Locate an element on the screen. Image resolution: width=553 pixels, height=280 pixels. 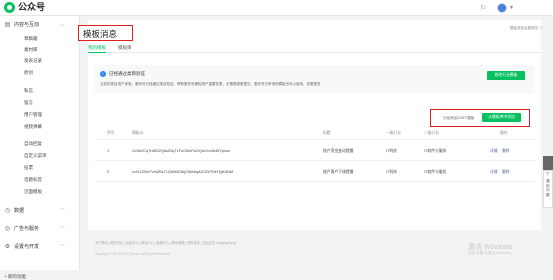
tab-template-library: 模板库 is located at coordinates (125, 48).